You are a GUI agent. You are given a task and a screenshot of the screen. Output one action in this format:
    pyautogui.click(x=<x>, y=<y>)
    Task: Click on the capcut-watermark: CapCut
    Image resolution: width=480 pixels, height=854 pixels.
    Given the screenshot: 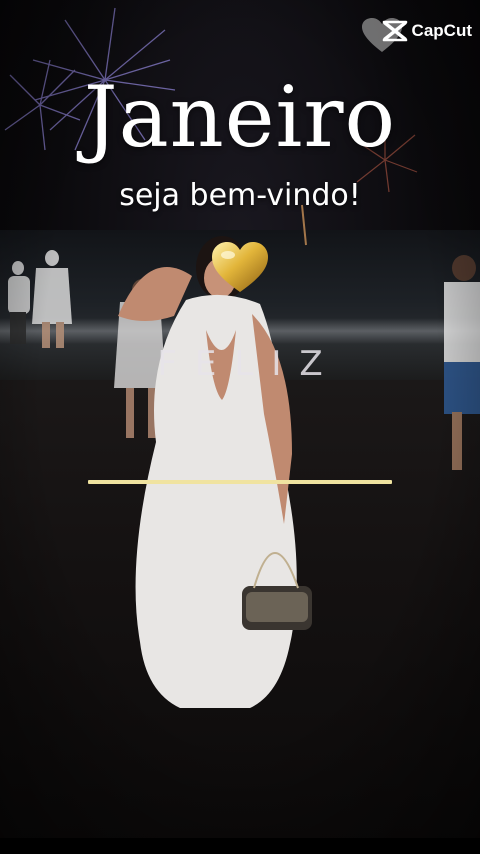 What is the action you would take?
    pyautogui.click(x=416, y=35)
    